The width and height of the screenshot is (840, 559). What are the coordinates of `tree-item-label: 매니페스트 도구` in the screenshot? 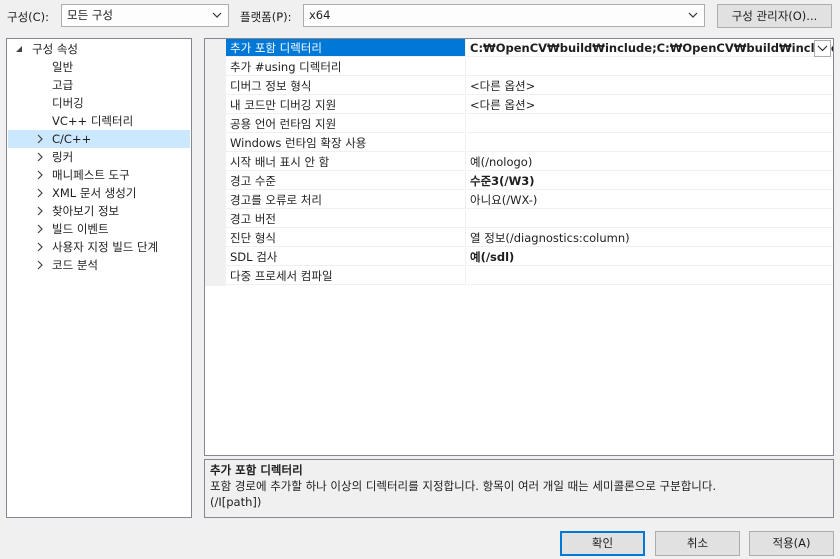 It's located at (91, 175).